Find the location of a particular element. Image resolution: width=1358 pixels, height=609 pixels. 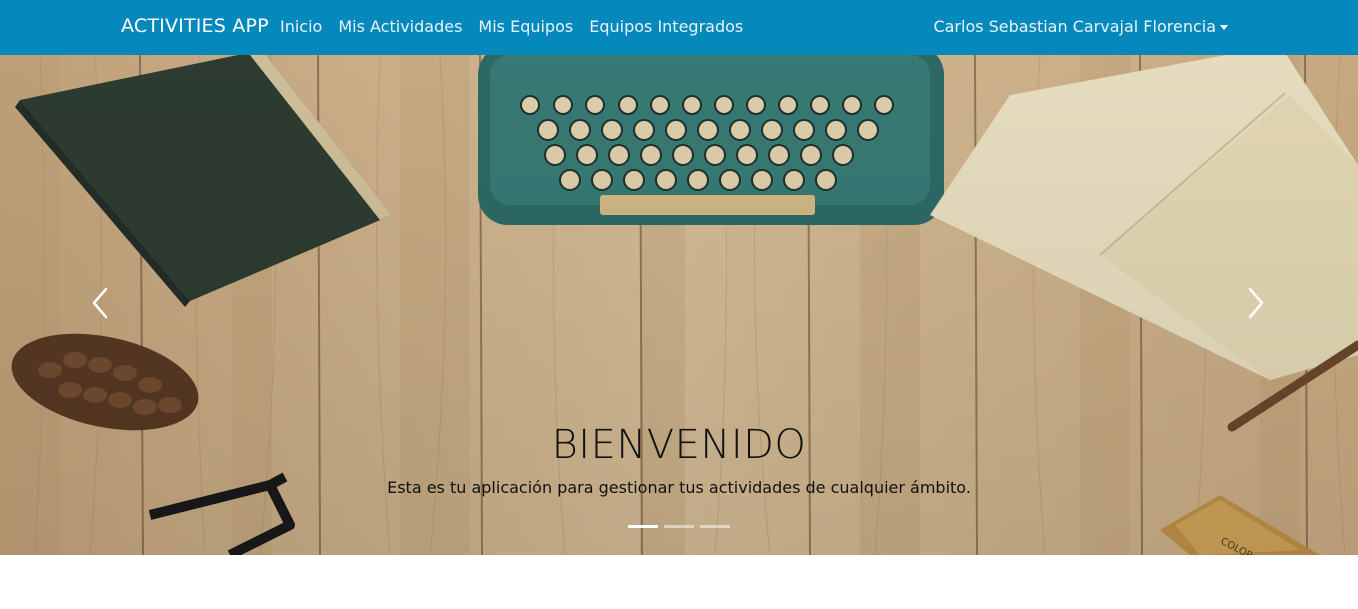

nav-link-inicio: Inicio is located at coordinates (301, 26).